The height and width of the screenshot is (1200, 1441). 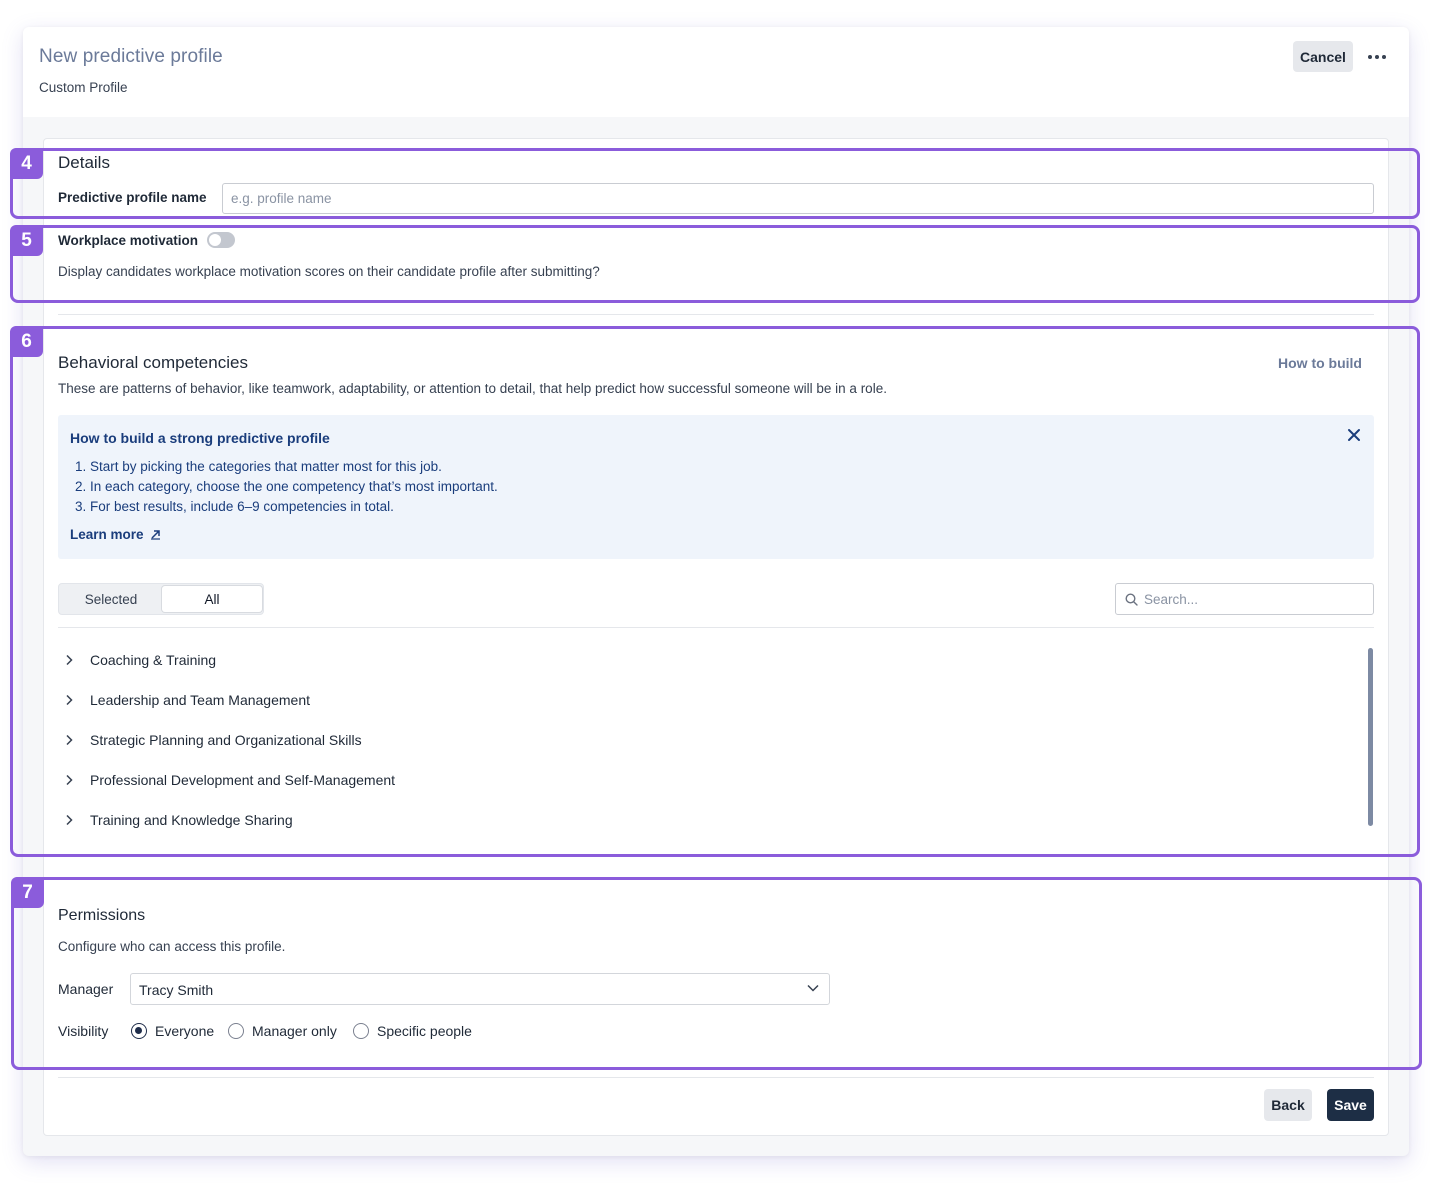 I want to click on external-link-icon, so click(x=155, y=535).